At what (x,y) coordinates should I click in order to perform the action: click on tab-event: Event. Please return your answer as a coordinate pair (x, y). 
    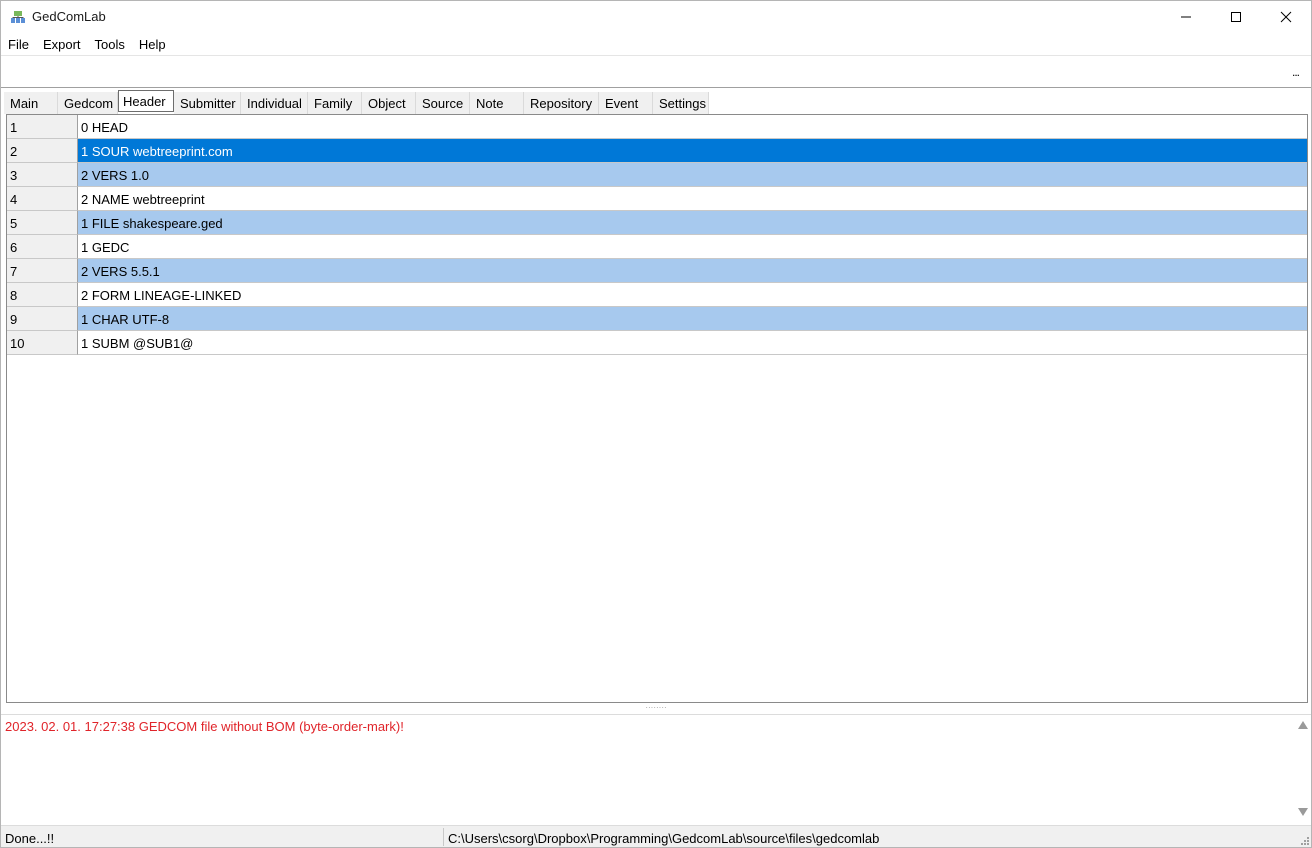
    Looking at the image, I should click on (626, 103).